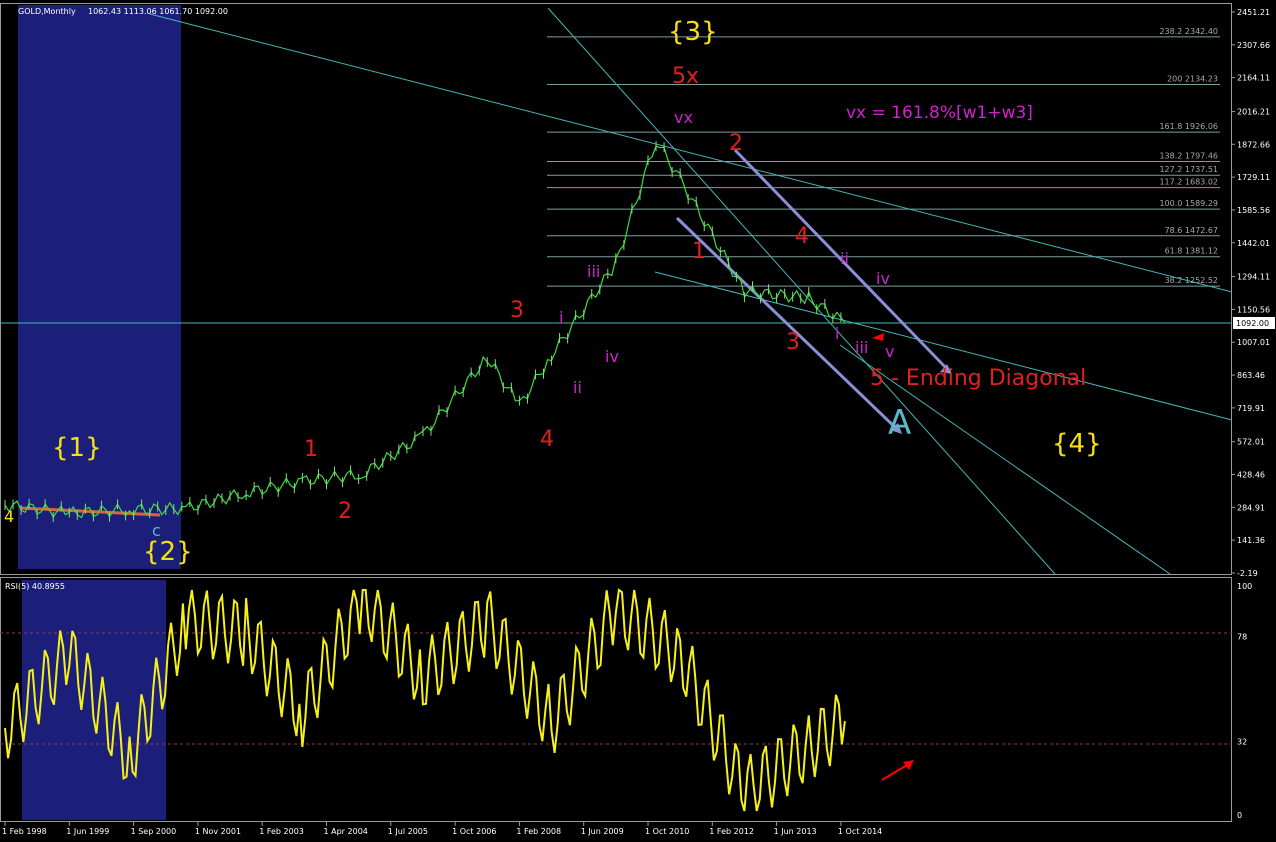 The height and width of the screenshot is (842, 1276). Describe the element at coordinates (1188, 182) in the screenshot. I see `fib-label: 117.2 1683.02` at that location.